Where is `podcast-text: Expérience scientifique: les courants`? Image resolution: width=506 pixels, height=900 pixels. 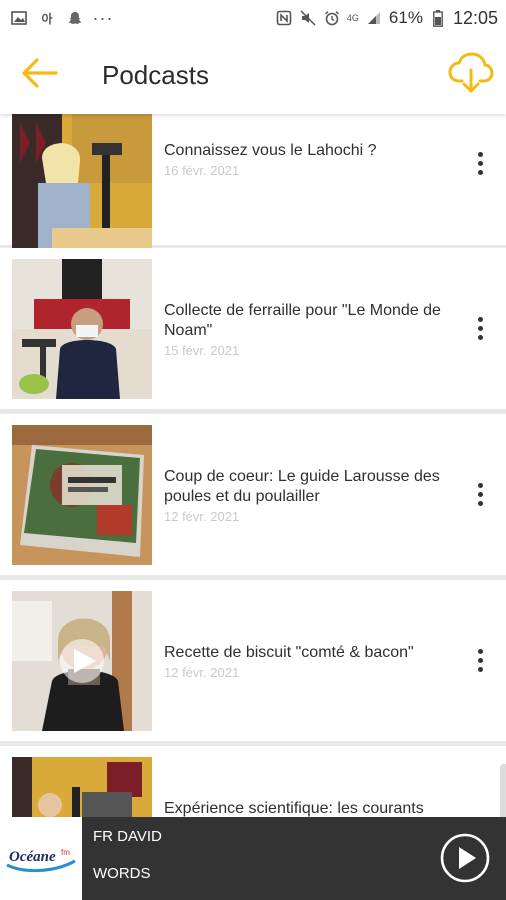
podcast-text: Expérience scientifique: les courants is located at coordinates (309, 808).